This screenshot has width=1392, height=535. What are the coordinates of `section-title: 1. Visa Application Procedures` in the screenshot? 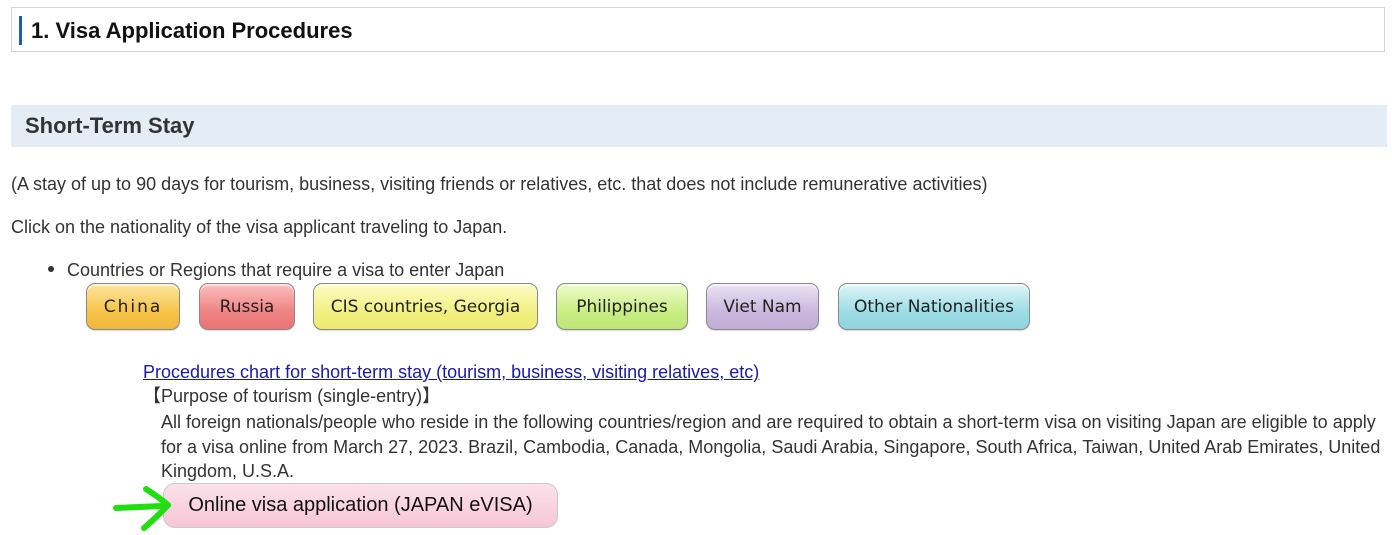 It's located at (192, 30).